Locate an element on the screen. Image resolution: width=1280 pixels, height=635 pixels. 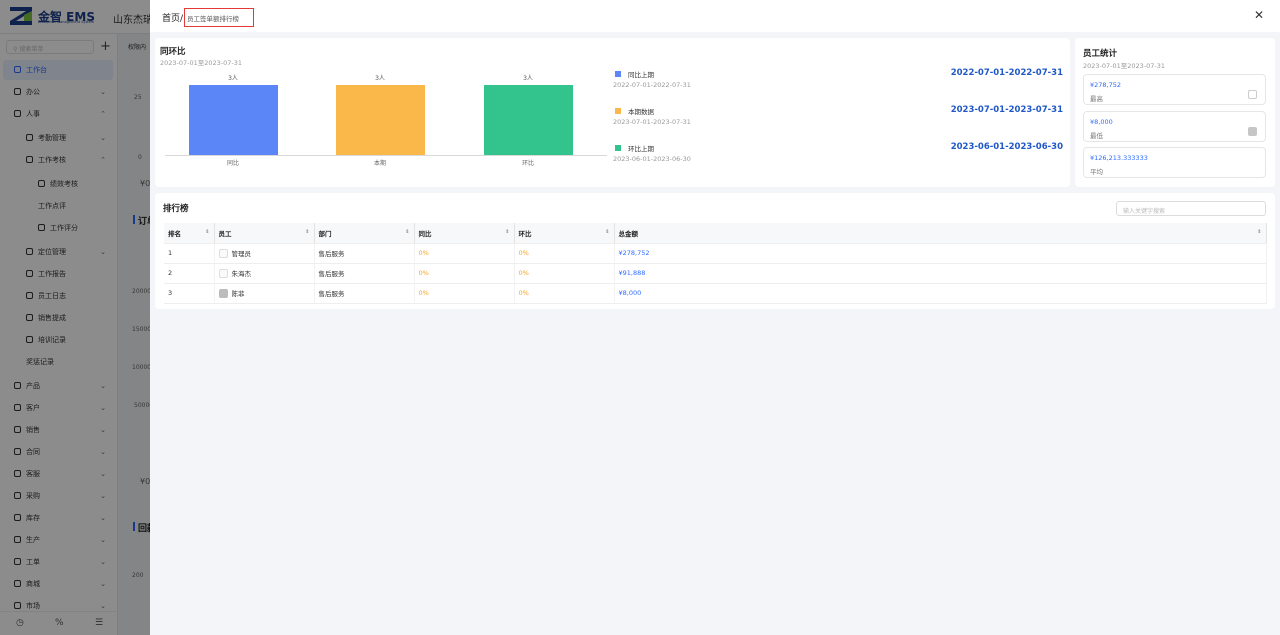
stats-title: 员工统计 is located at coordinates (1100, 54).